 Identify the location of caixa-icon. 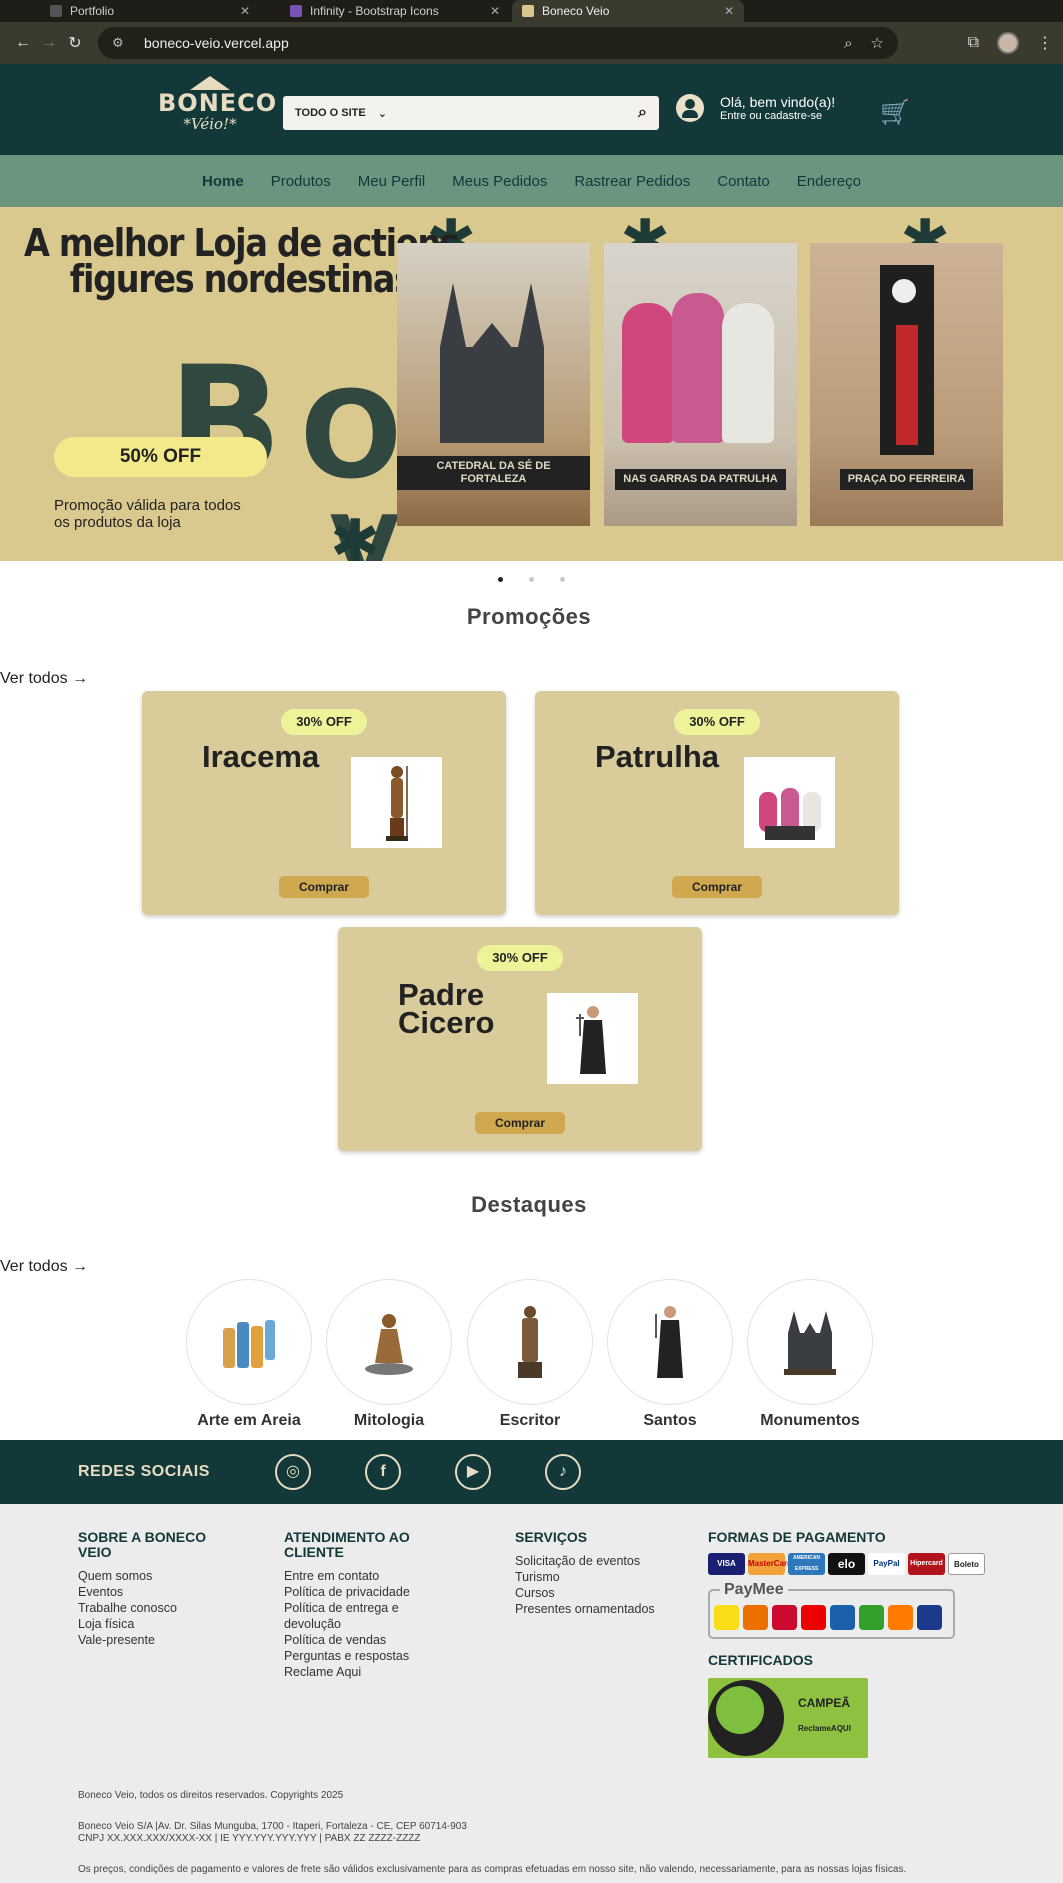
(842, 1617).